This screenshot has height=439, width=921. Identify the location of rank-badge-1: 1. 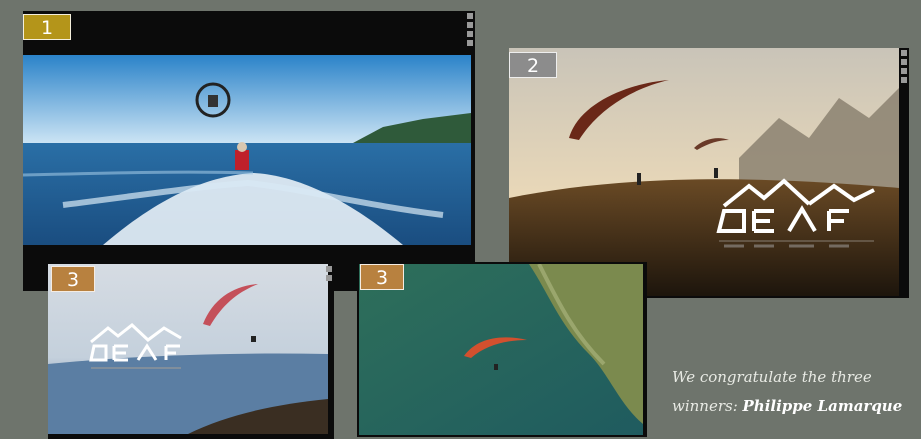
(47, 27).